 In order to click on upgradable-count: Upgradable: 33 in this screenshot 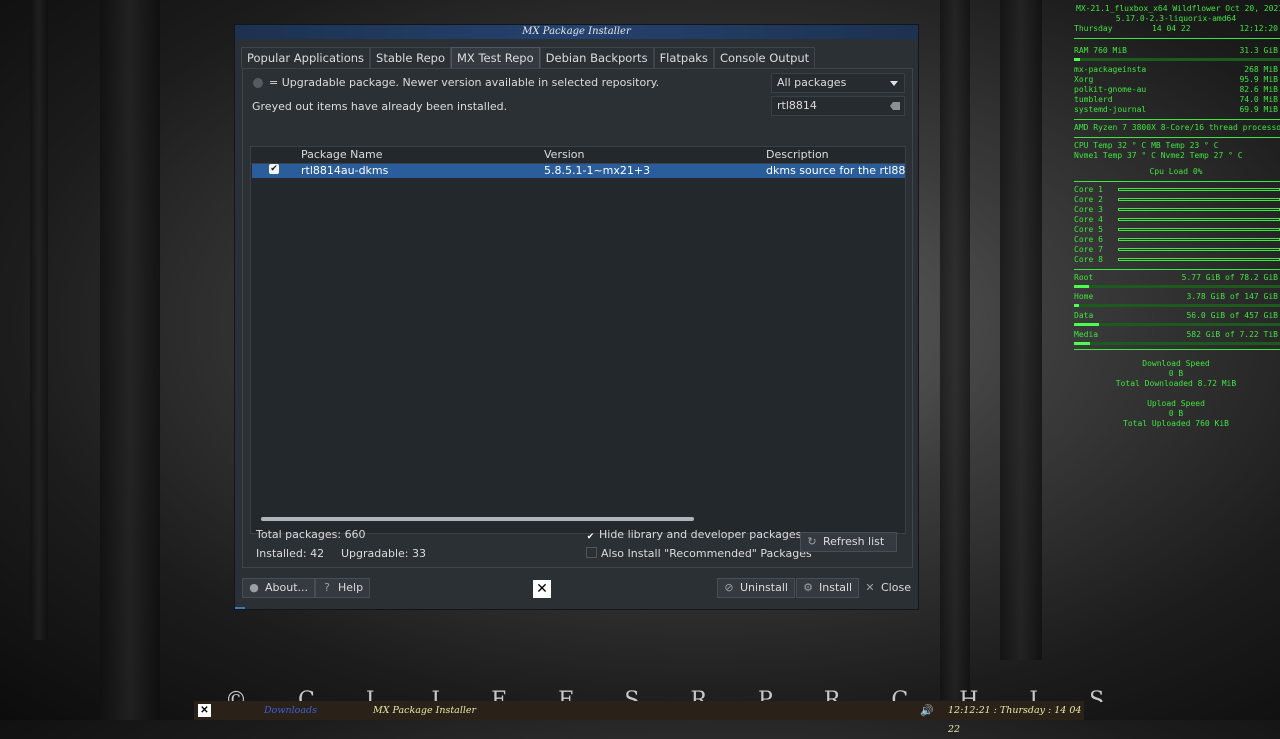, I will do `click(383, 553)`.